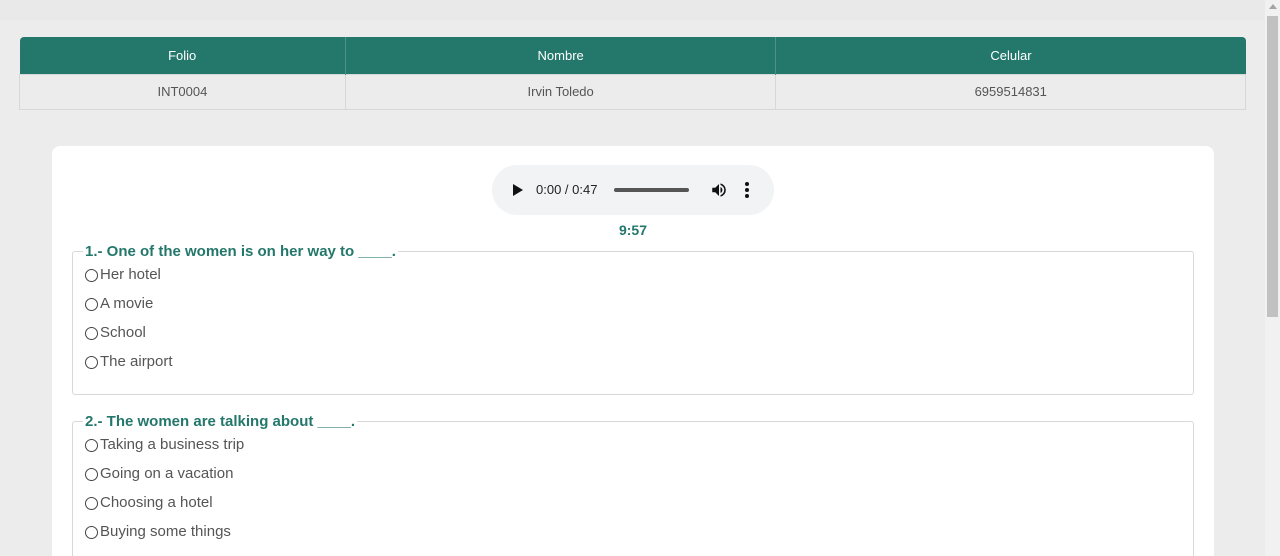  I want to click on option-label: Choosing a hotel, so click(156, 502).